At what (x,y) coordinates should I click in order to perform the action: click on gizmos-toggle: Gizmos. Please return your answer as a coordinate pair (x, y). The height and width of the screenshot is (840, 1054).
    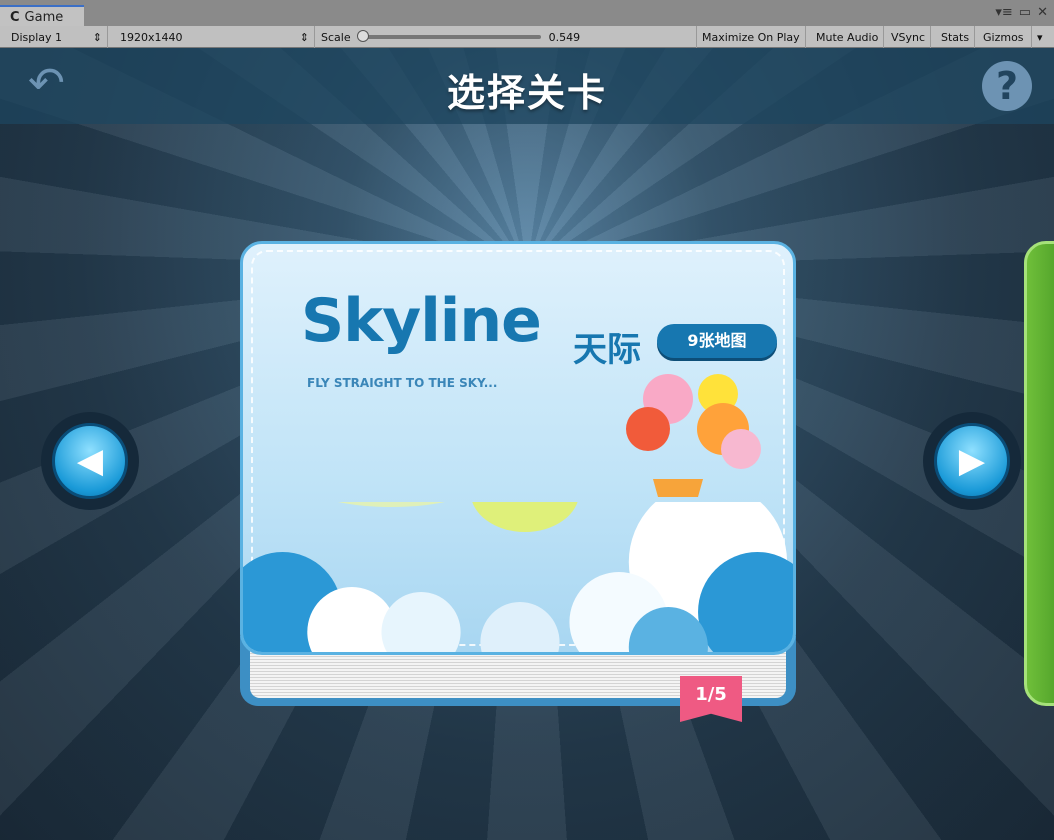
    Looking at the image, I should click on (1005, 37).